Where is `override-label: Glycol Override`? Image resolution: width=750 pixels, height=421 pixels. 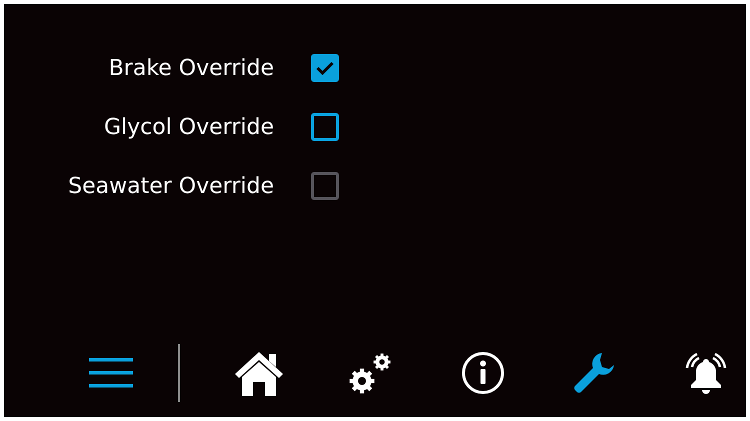 override-label: Glycol Override is located at coordinates (188, 127).